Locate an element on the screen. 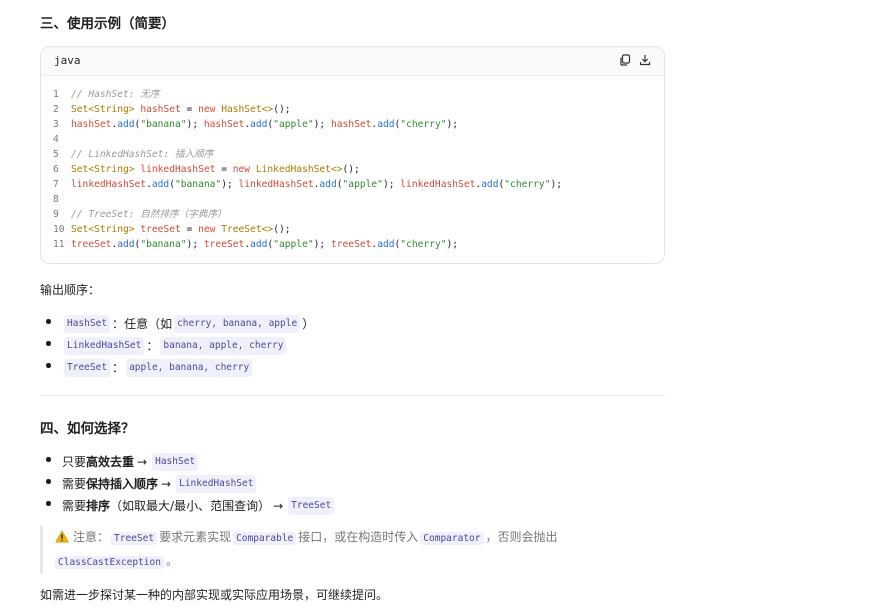  list-item: 需要 保持插入顺序 → LinkedHashSet is located at coordinates (188, 484).